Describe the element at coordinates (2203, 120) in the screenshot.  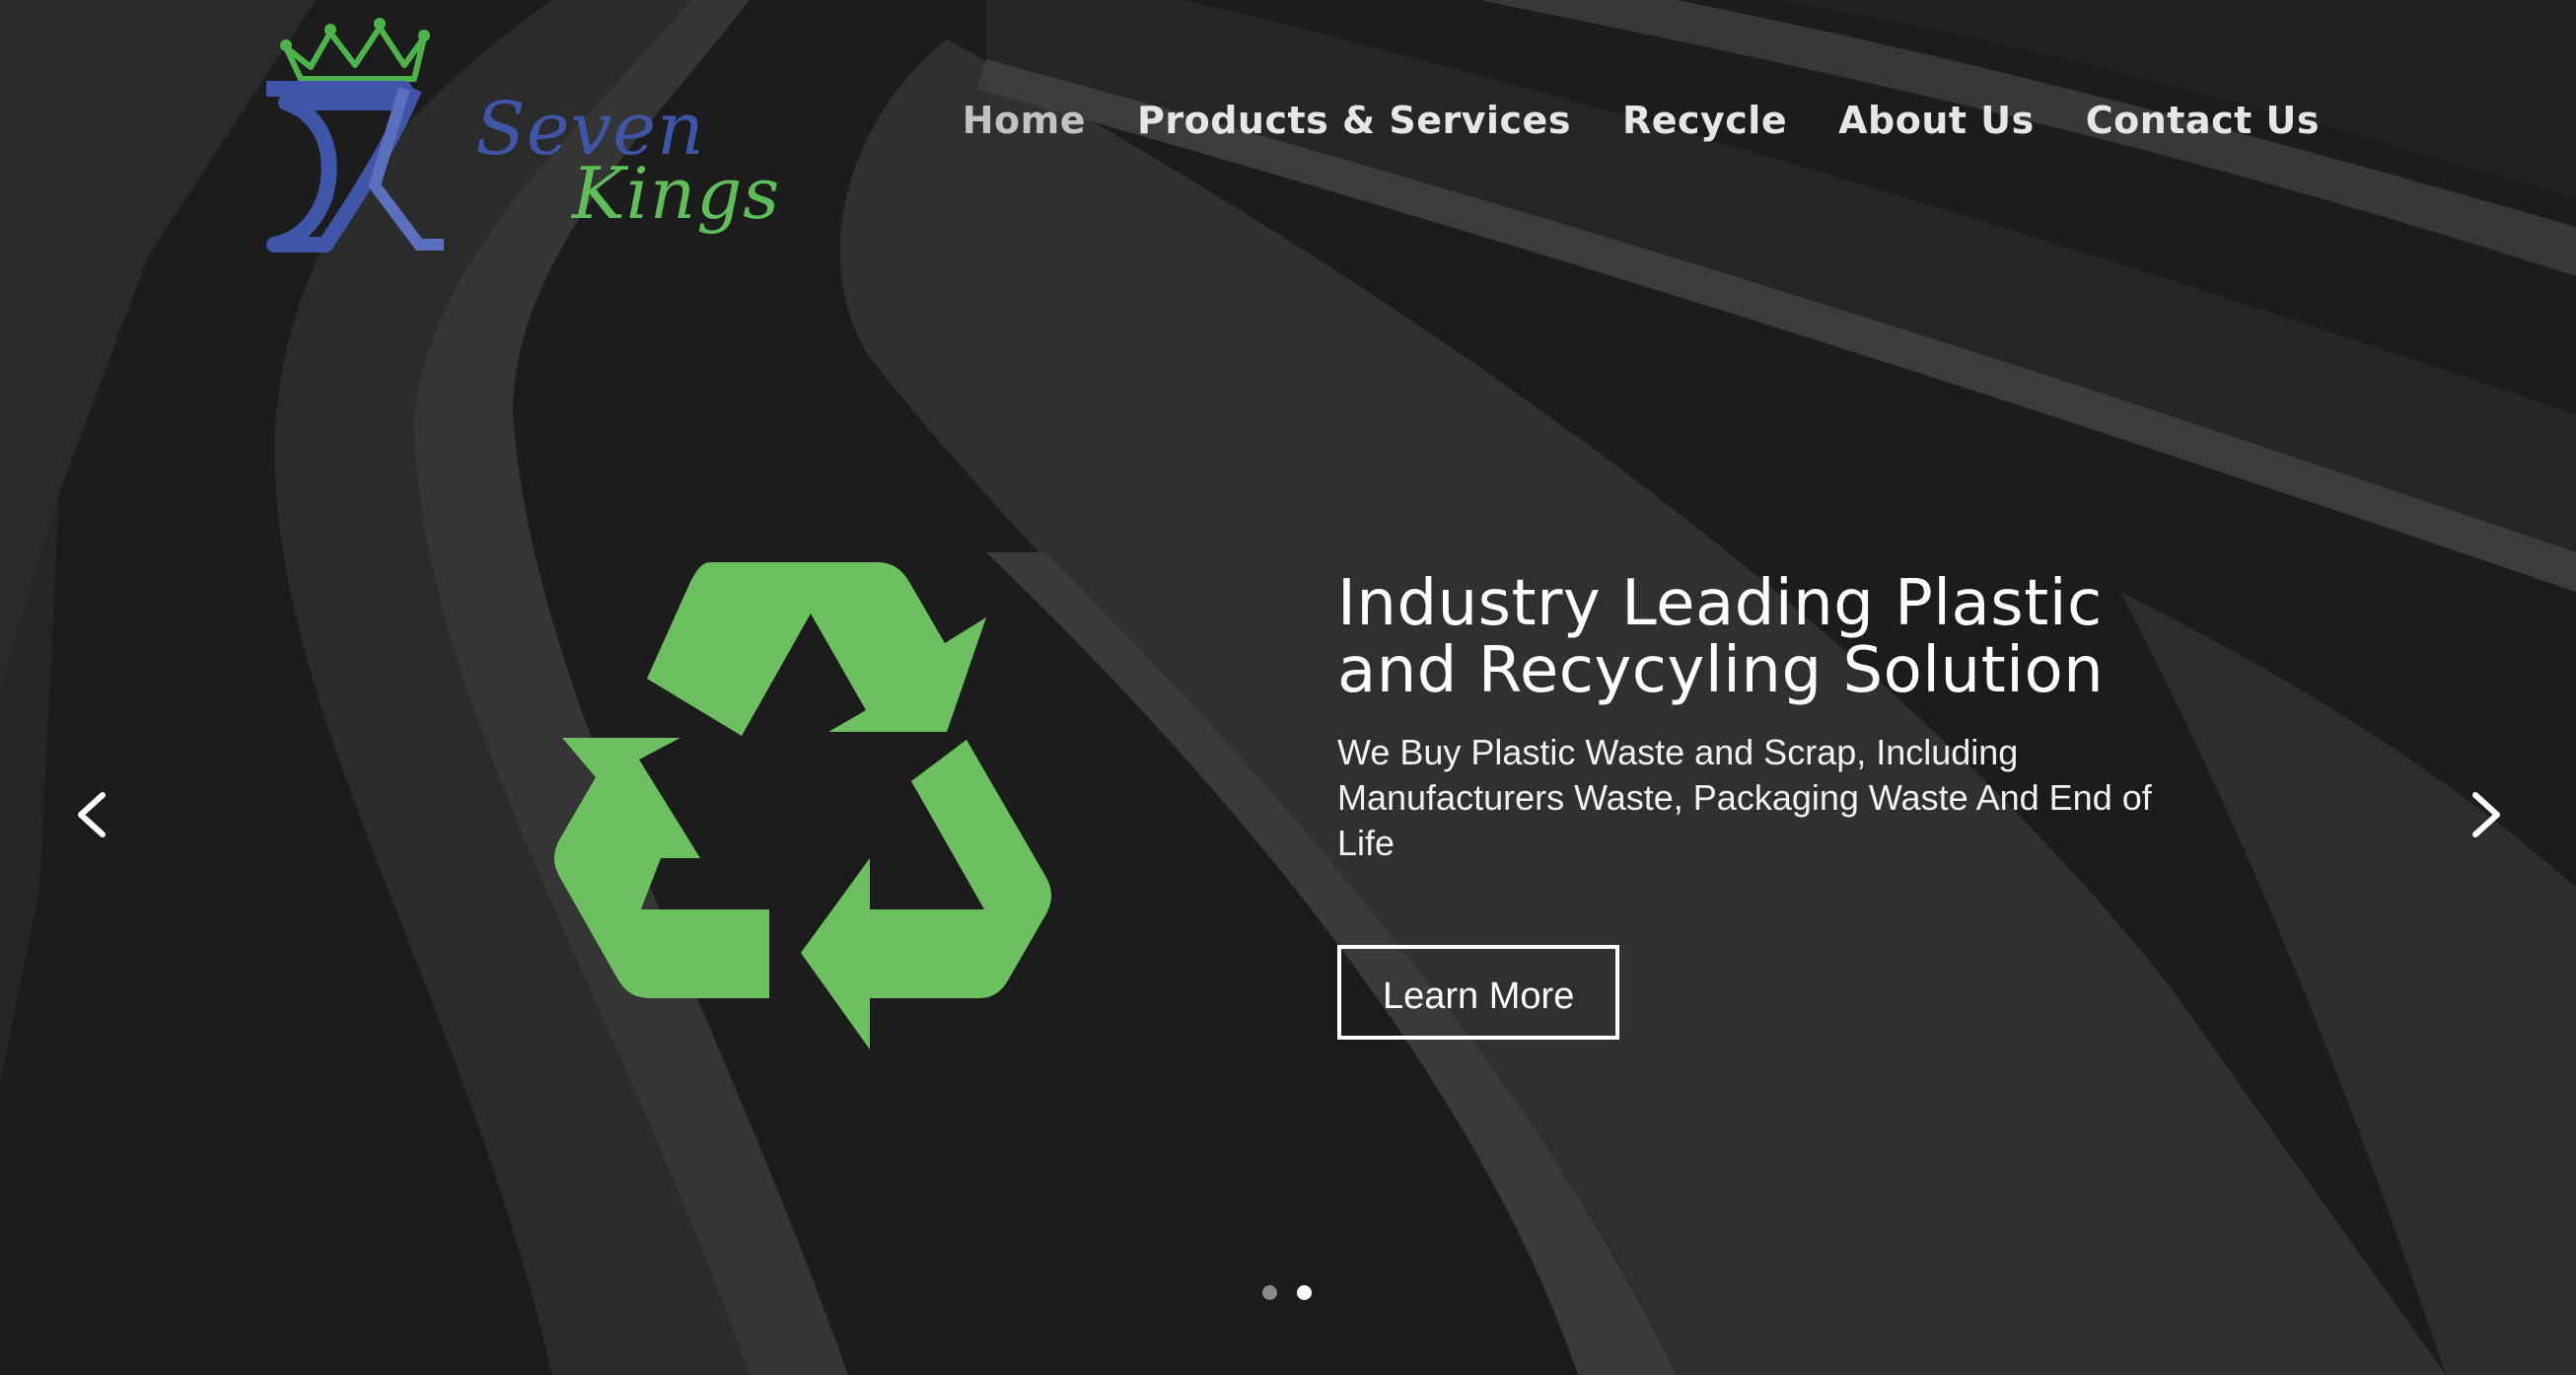
I see `nav-item-contact-us: Contact Us` at that location.